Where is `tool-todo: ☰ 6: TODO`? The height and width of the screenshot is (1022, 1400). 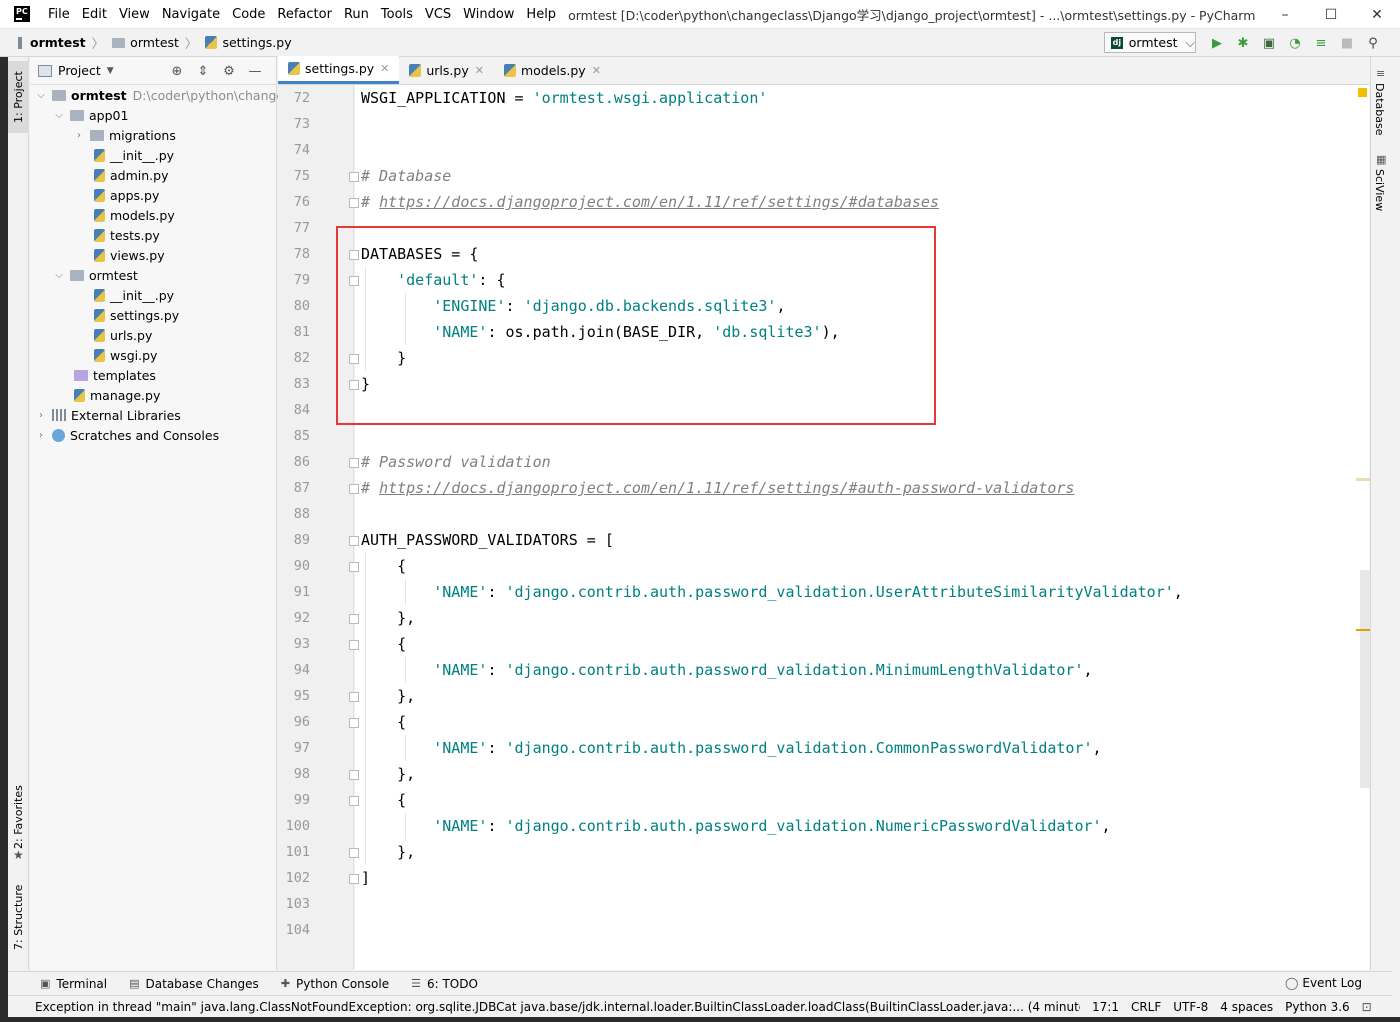
tool-todo: ☰ 6: TODO is located at coordinates (444, 984).